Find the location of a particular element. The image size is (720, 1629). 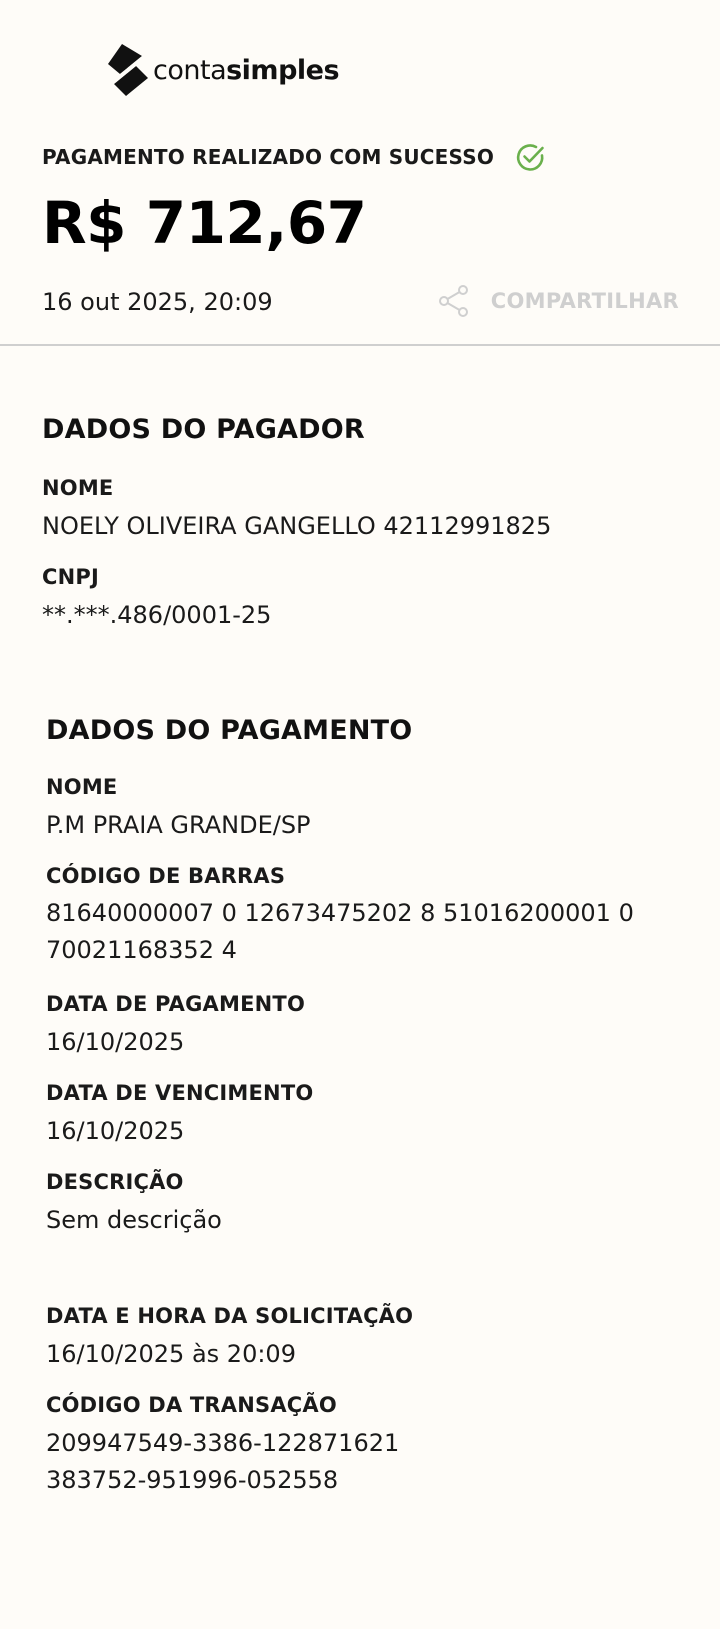

share-icon is located at coordinates (453, 301).